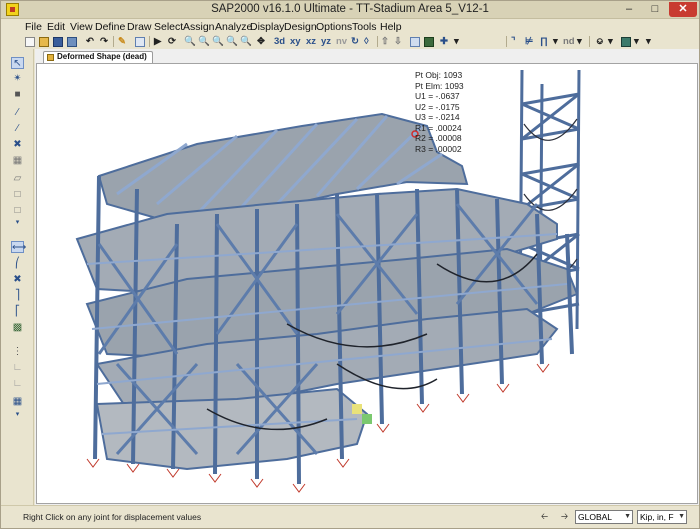 This screenshot has height=529, width=700. I want to click on zoom-previous-icon: 🔍, so click(246, 41).